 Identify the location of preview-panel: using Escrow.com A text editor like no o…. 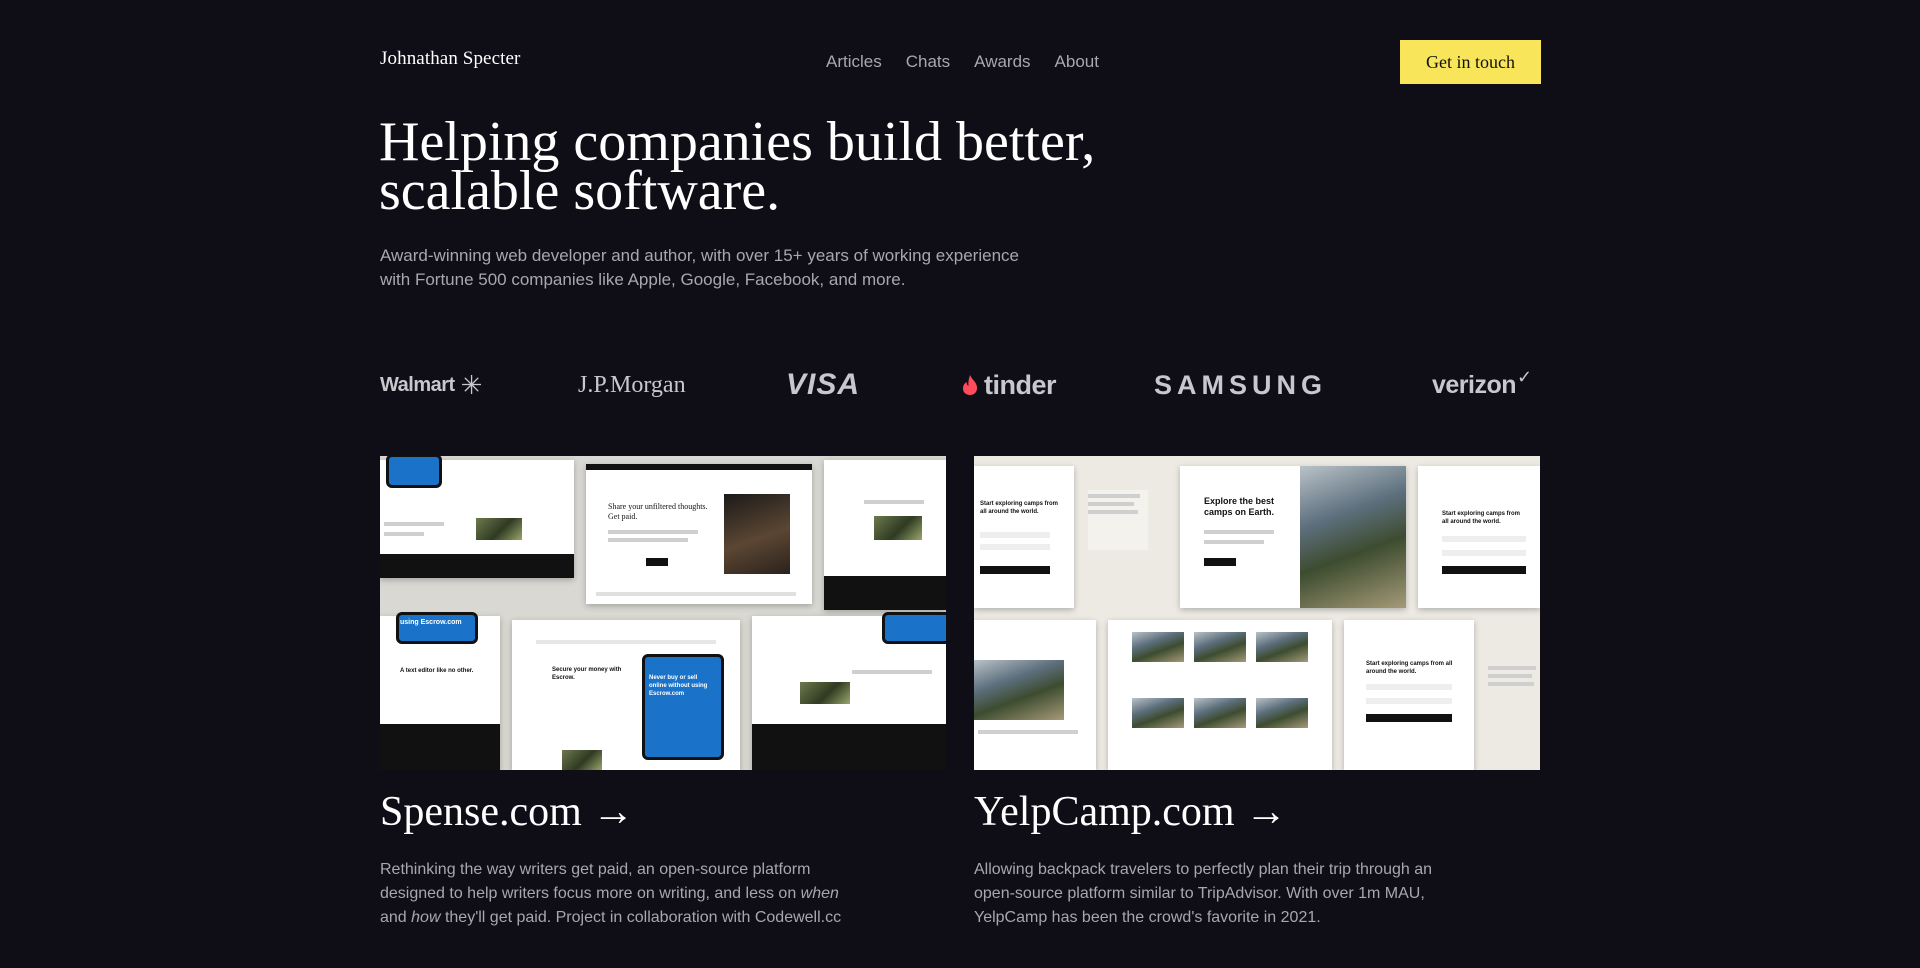
(440, 691).